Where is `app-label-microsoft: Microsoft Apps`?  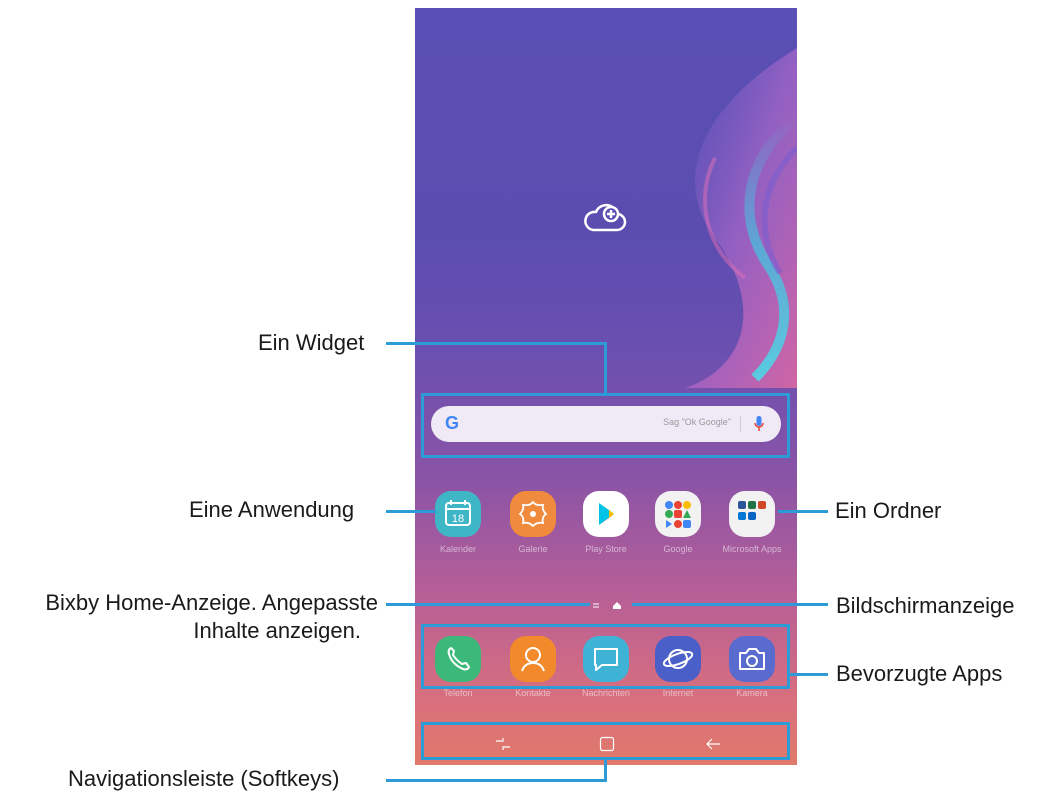
app-label-microsoft: Microsoft Apps is located at coordinates (752, 549).